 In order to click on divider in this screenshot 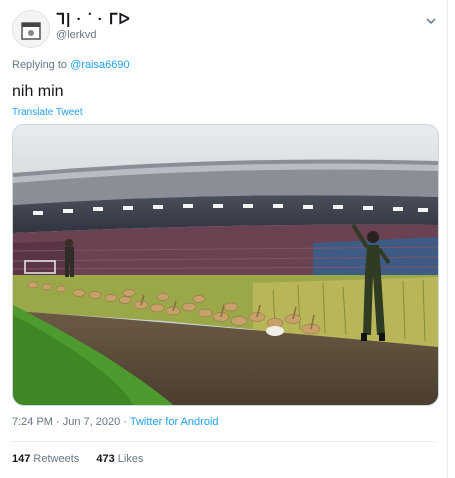, I will do `click(223, 441)`.